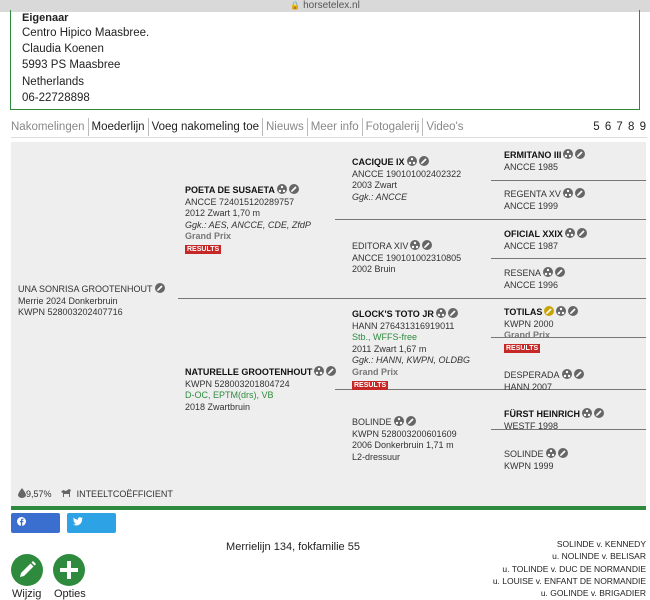 The width and height of the screenshot is (650, 600). Describe the element at coordinates (411, 360) in the screenshot. I see `ds-ggk: Ggk.: HANN, KWPN, OLDBG` at that location.